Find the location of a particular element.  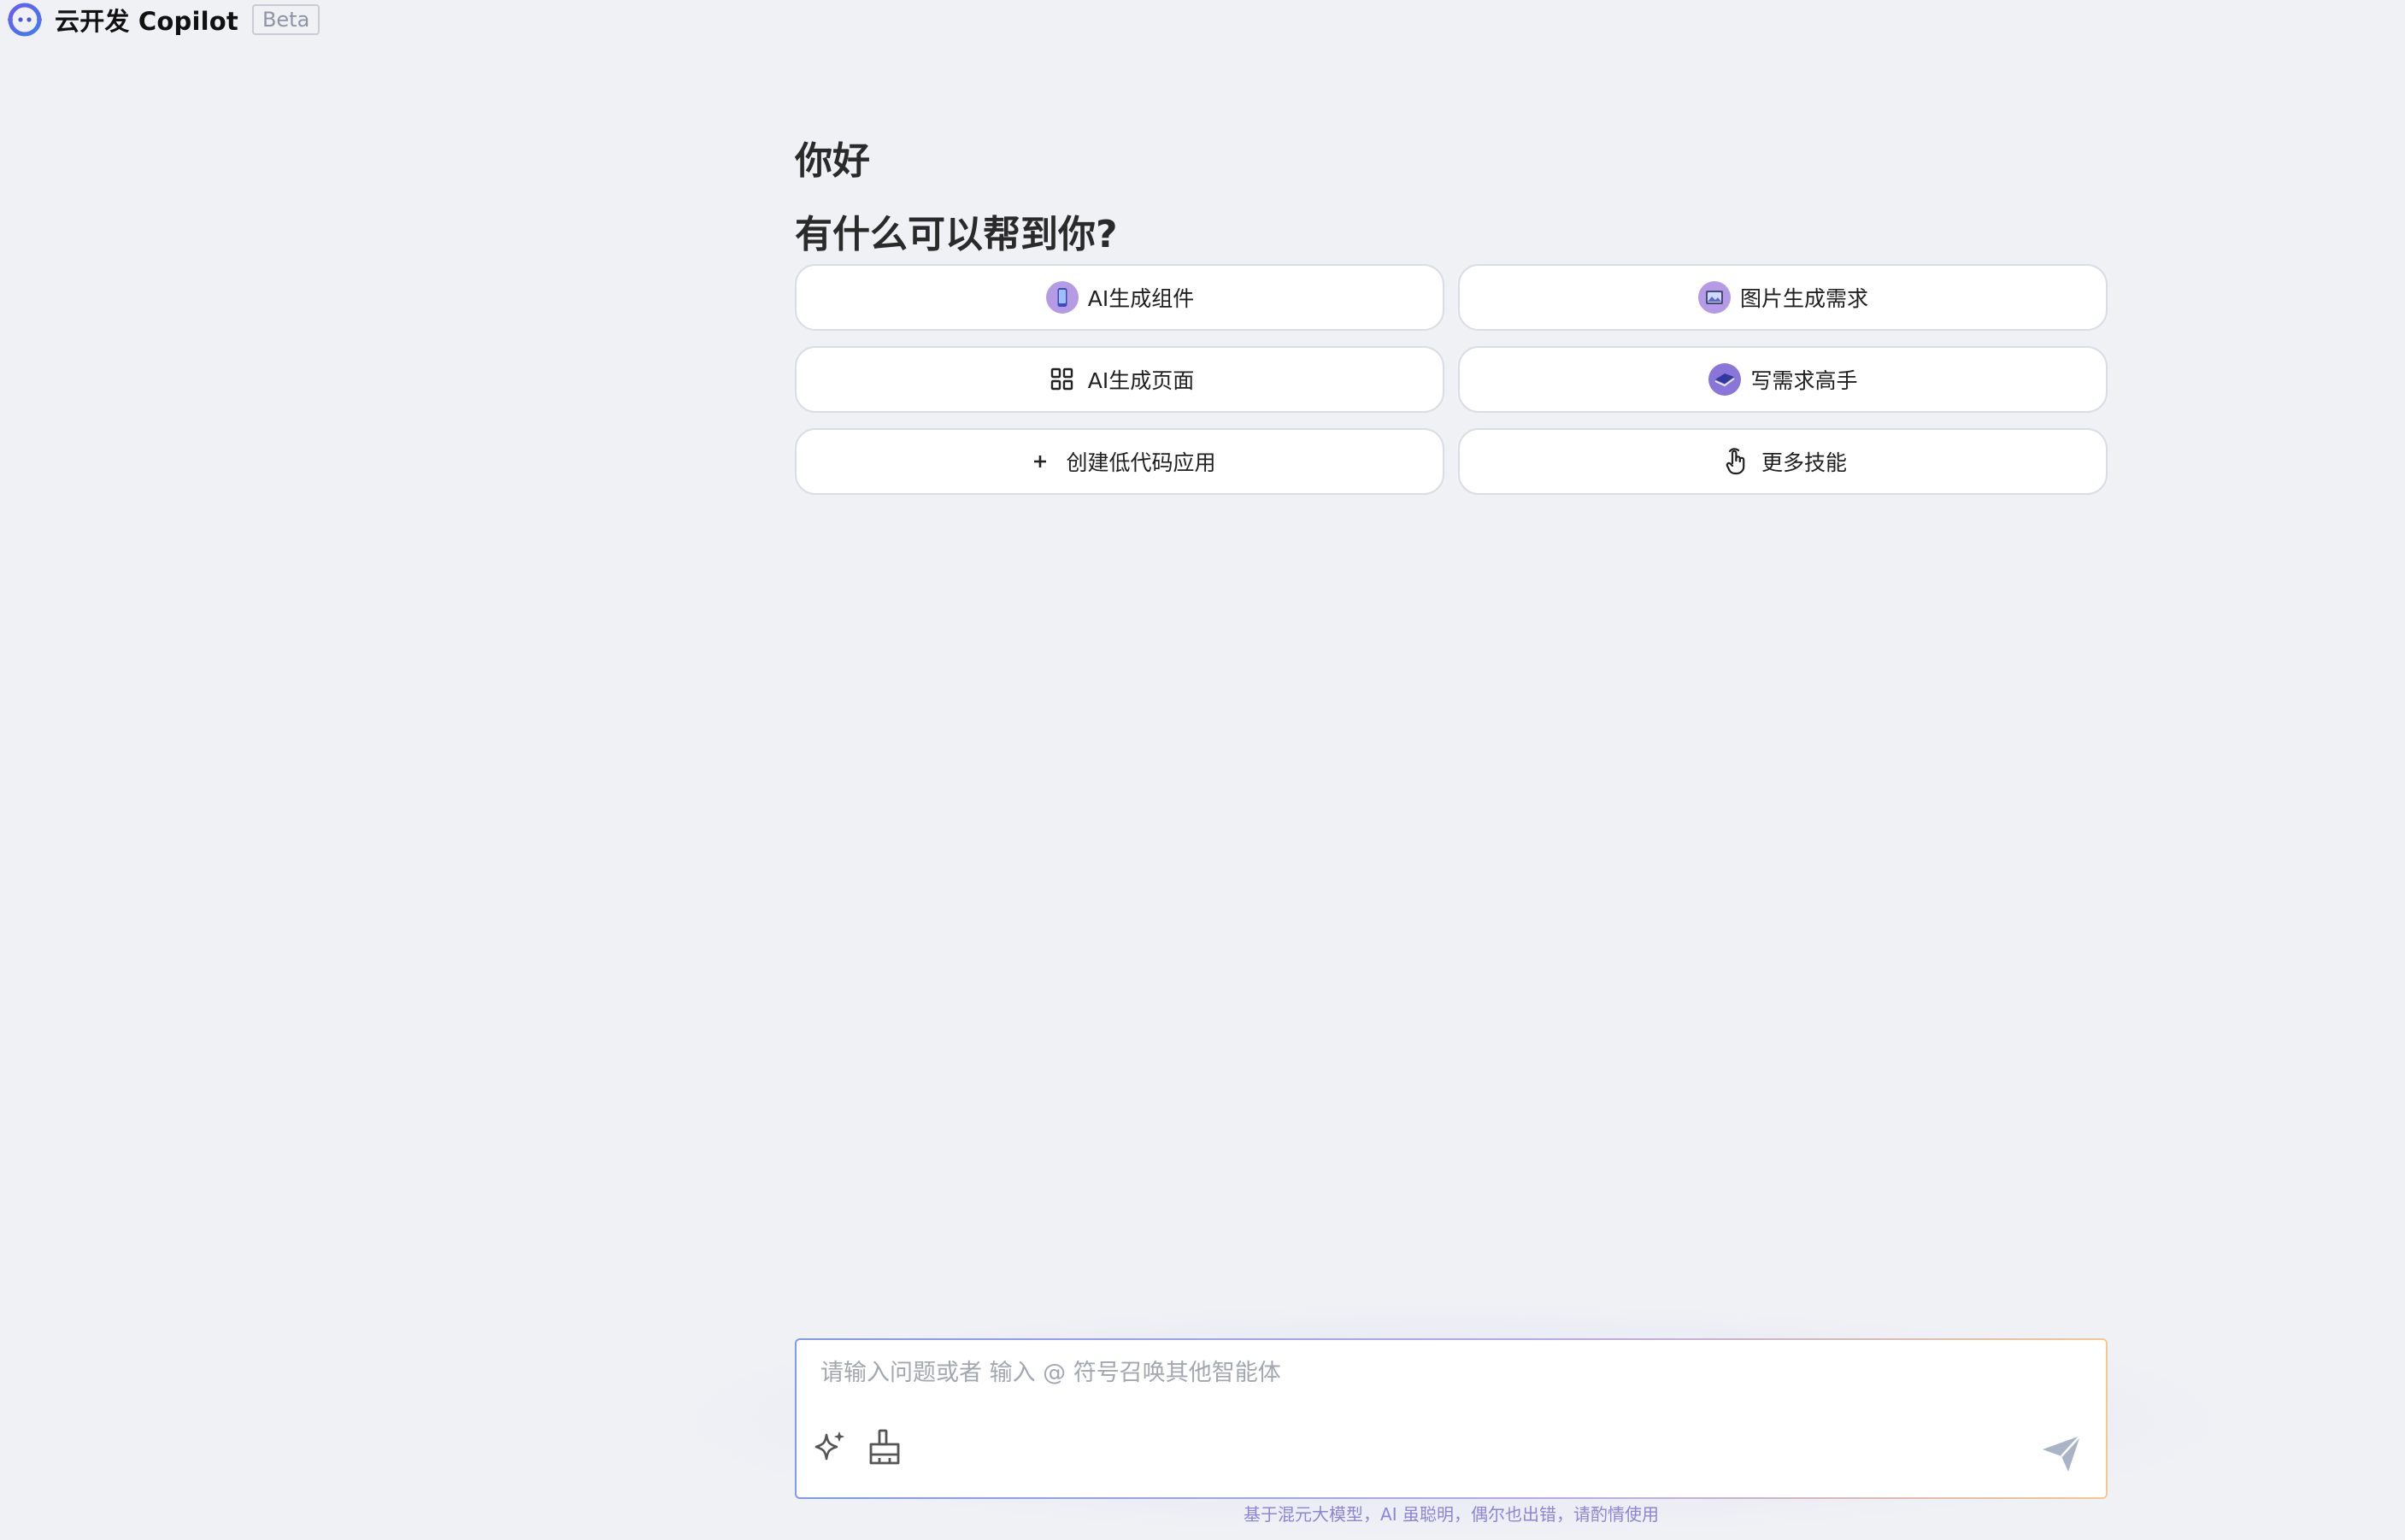

app-header: 云开发 Copilot Beta is located at coordinates (163, 20).